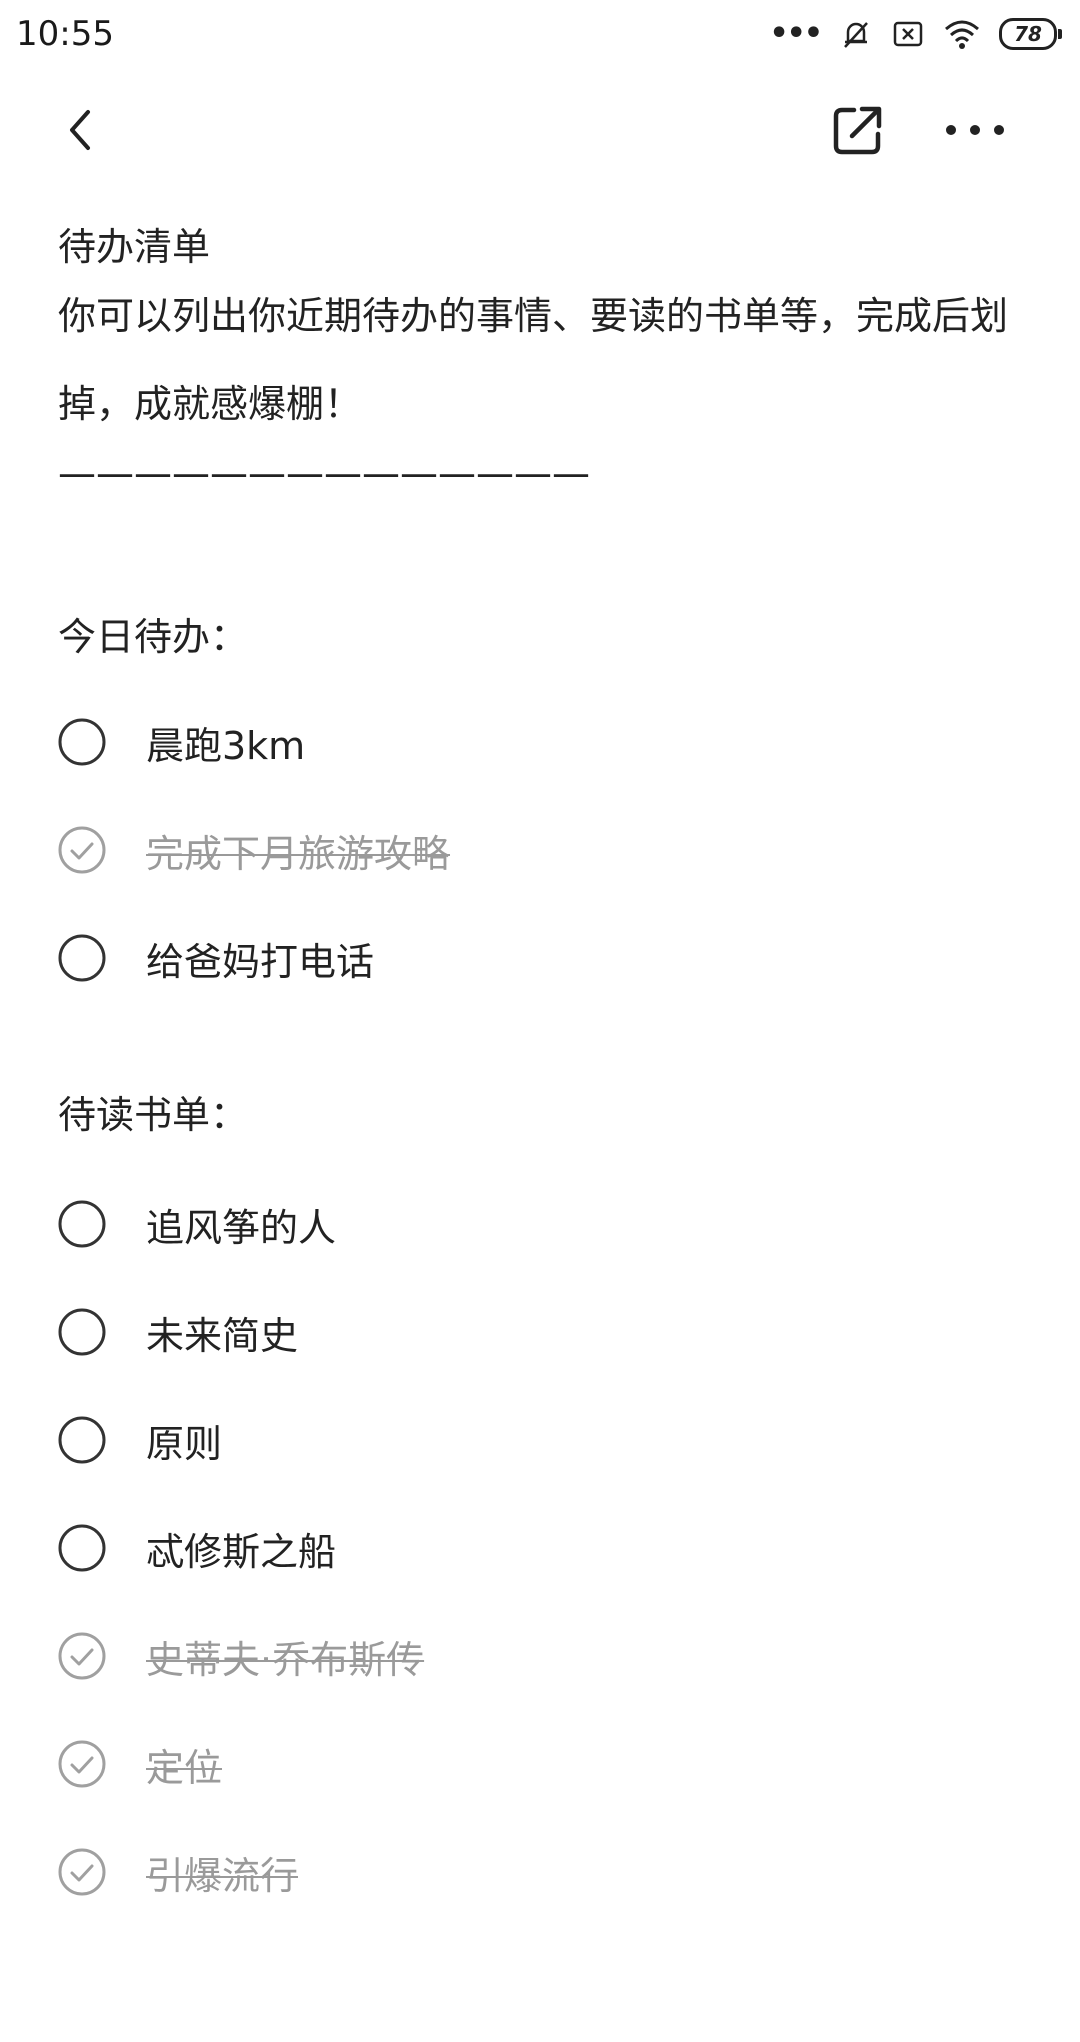 This screenshot has width=1080, height=2042. Describe the element at coordinates (285, 1659) in the screenshot. I see `todo-item-label: 史蒂夫·乔布斯传` at that location.